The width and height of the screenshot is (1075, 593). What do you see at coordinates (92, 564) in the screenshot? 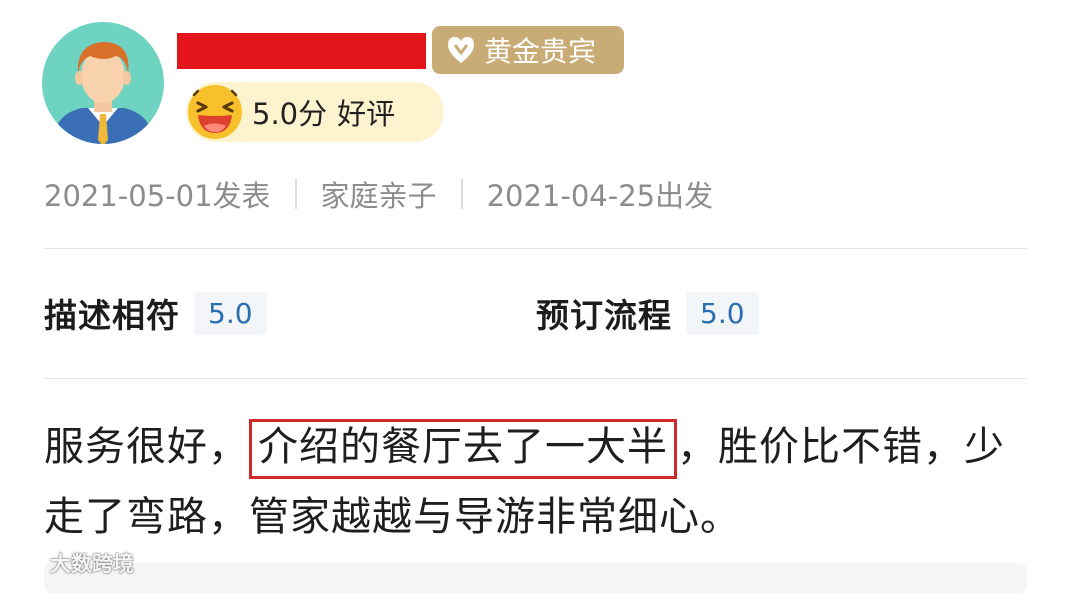
I see `watermark-text: 大数跨境` at bounding box center [92, 564].